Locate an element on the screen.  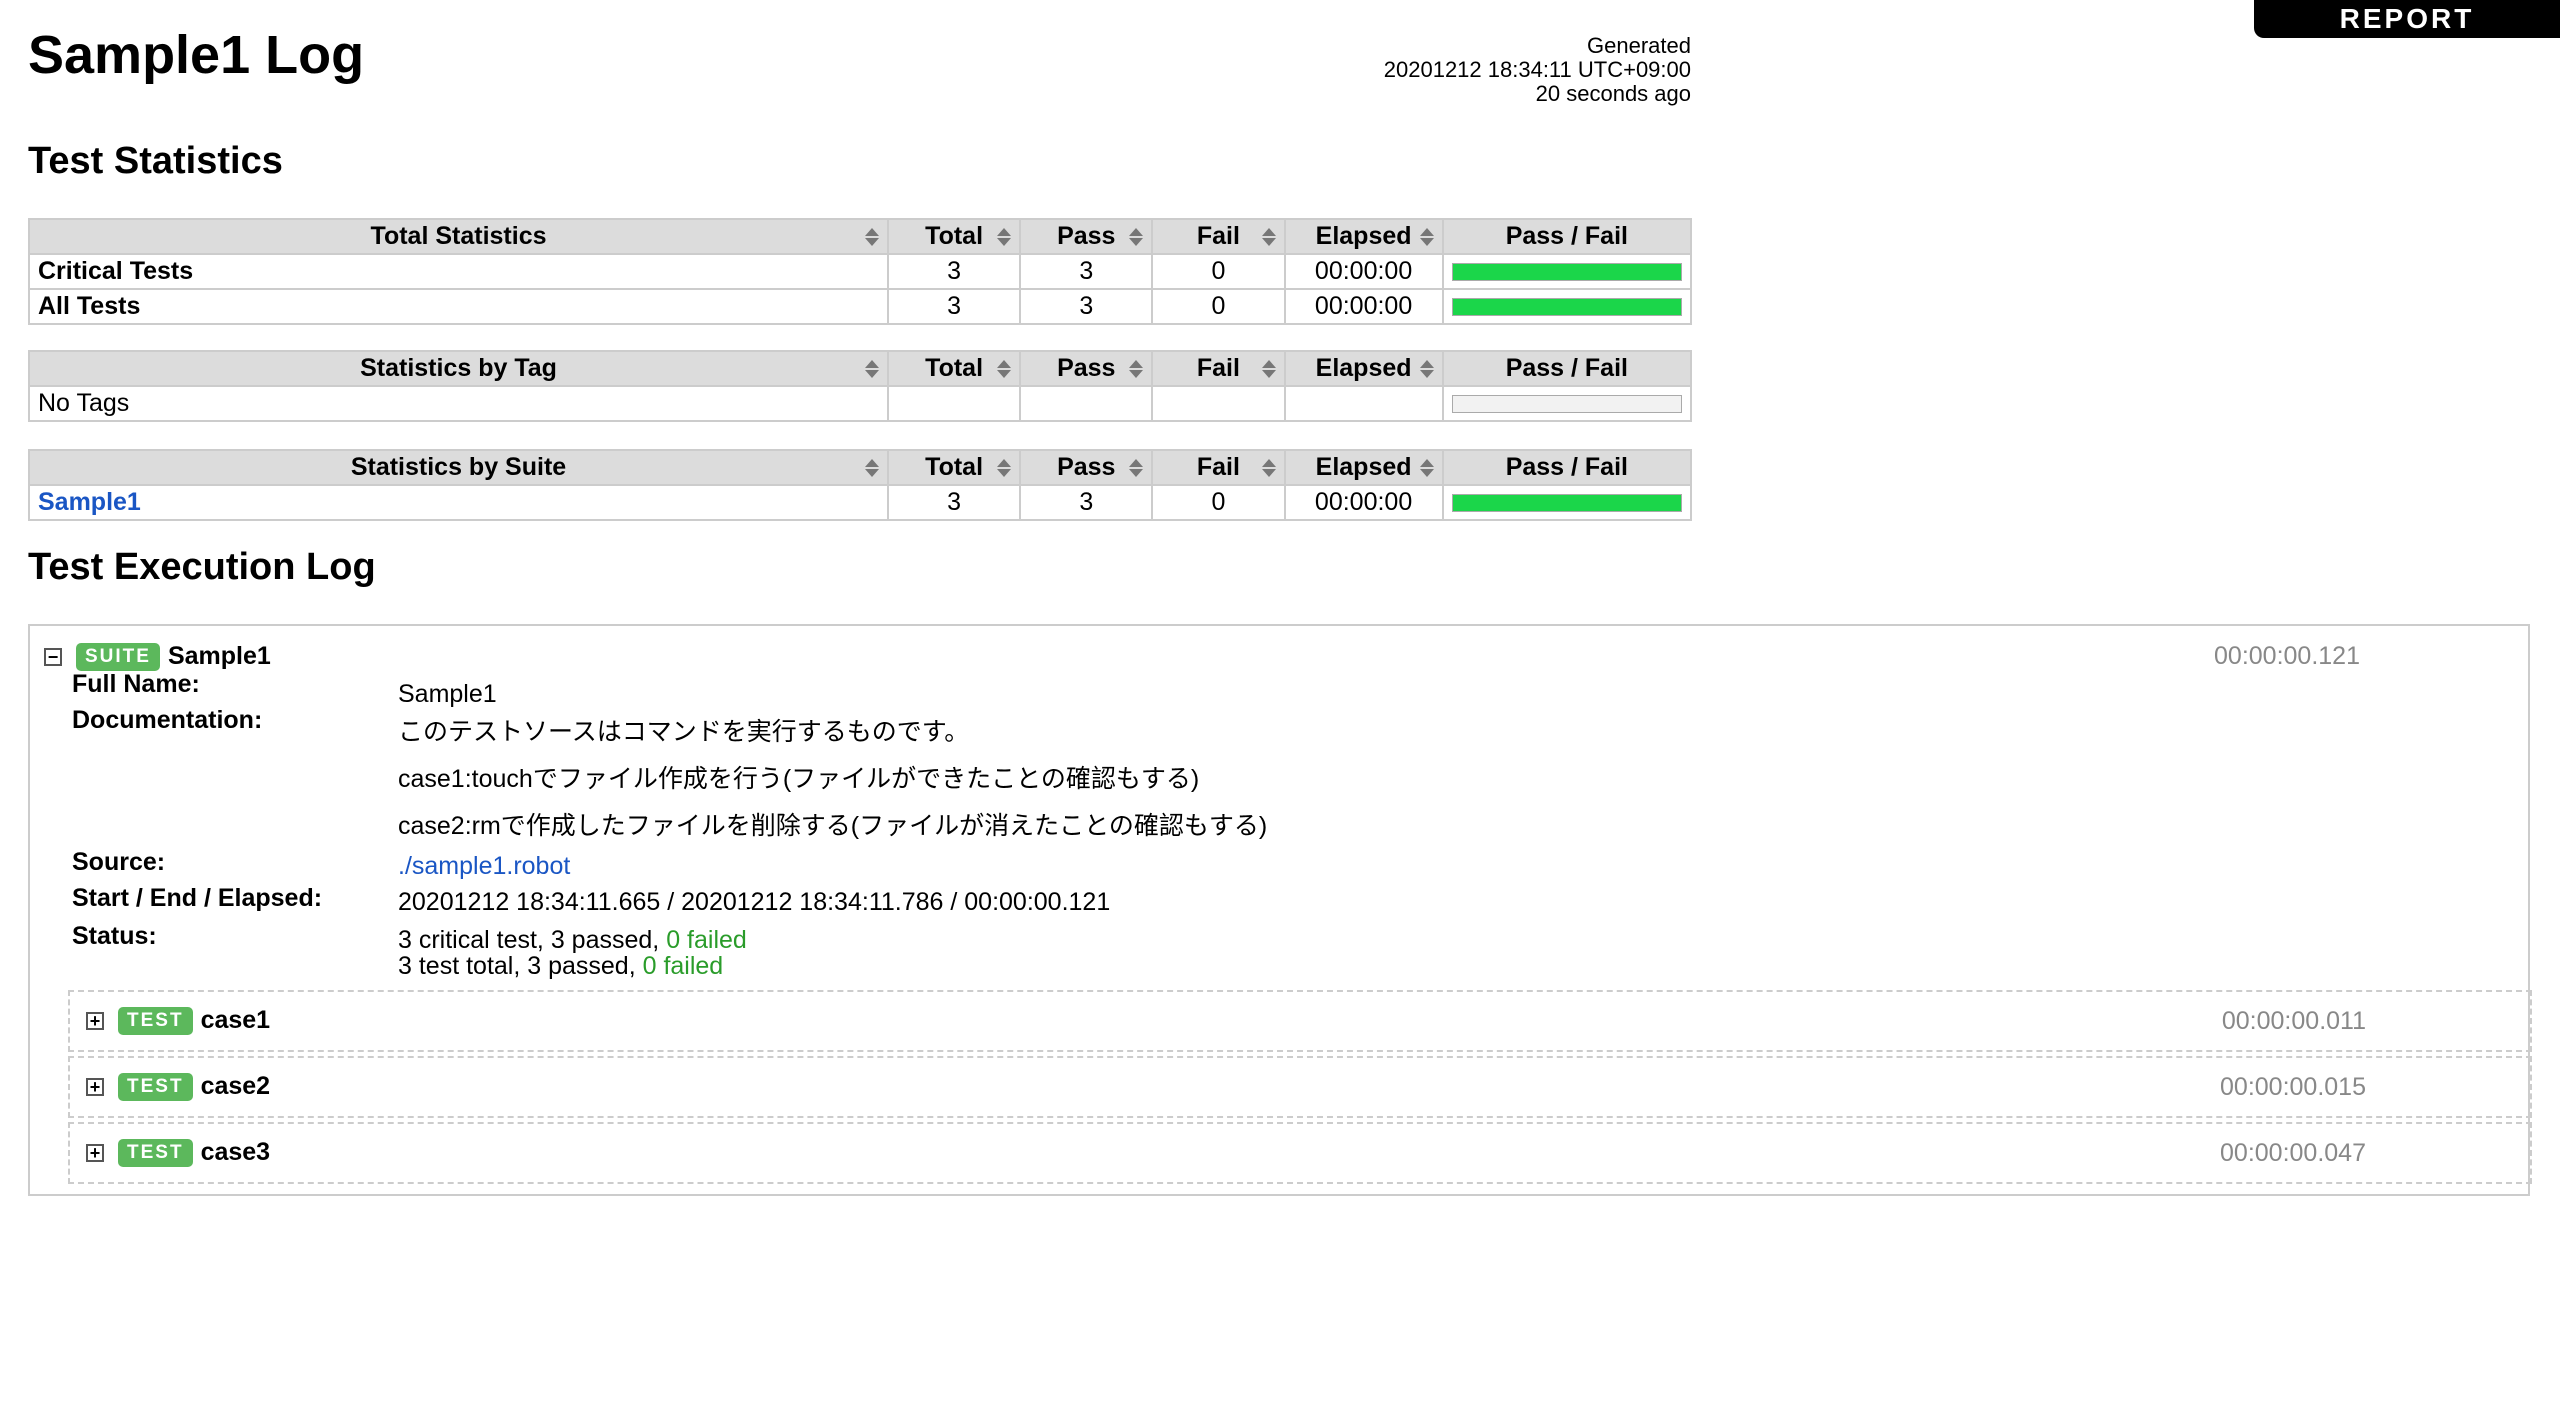
table-row: Critical Tests 3 3 0 00:00:00 is located at coordinates (860, 271).